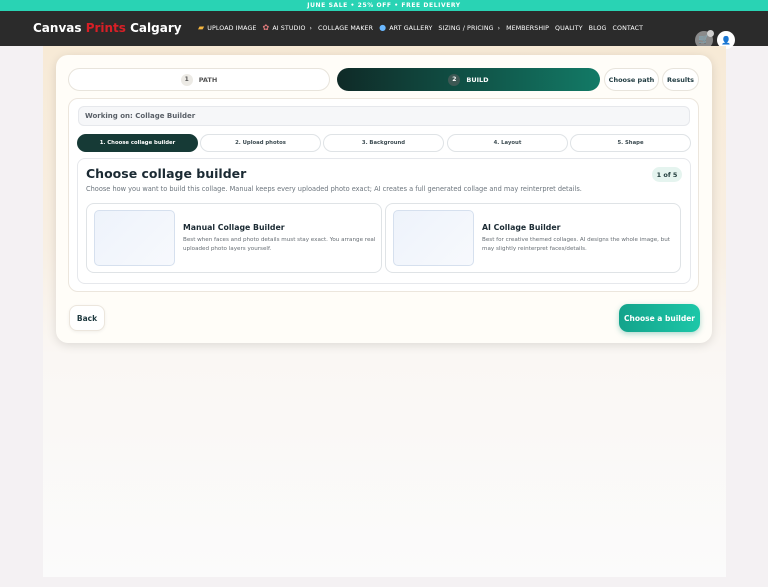 The height and width of the screenshot is (587, 768). What do you see at coordinates (153, 28) in the screenshot?
I see `logo-part-calgary: Calgary` at bounding box center [153, 28].